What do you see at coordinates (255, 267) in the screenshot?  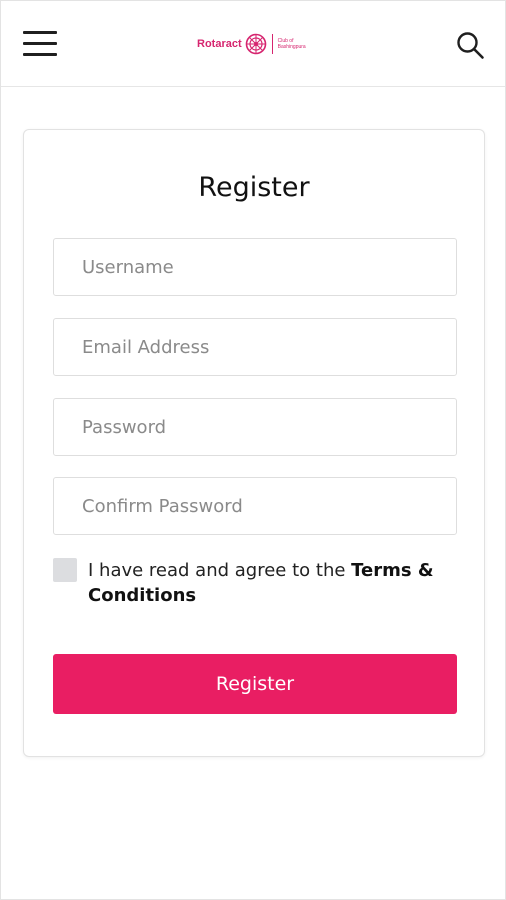 I see `username-input` at bounding box center [255, 267].